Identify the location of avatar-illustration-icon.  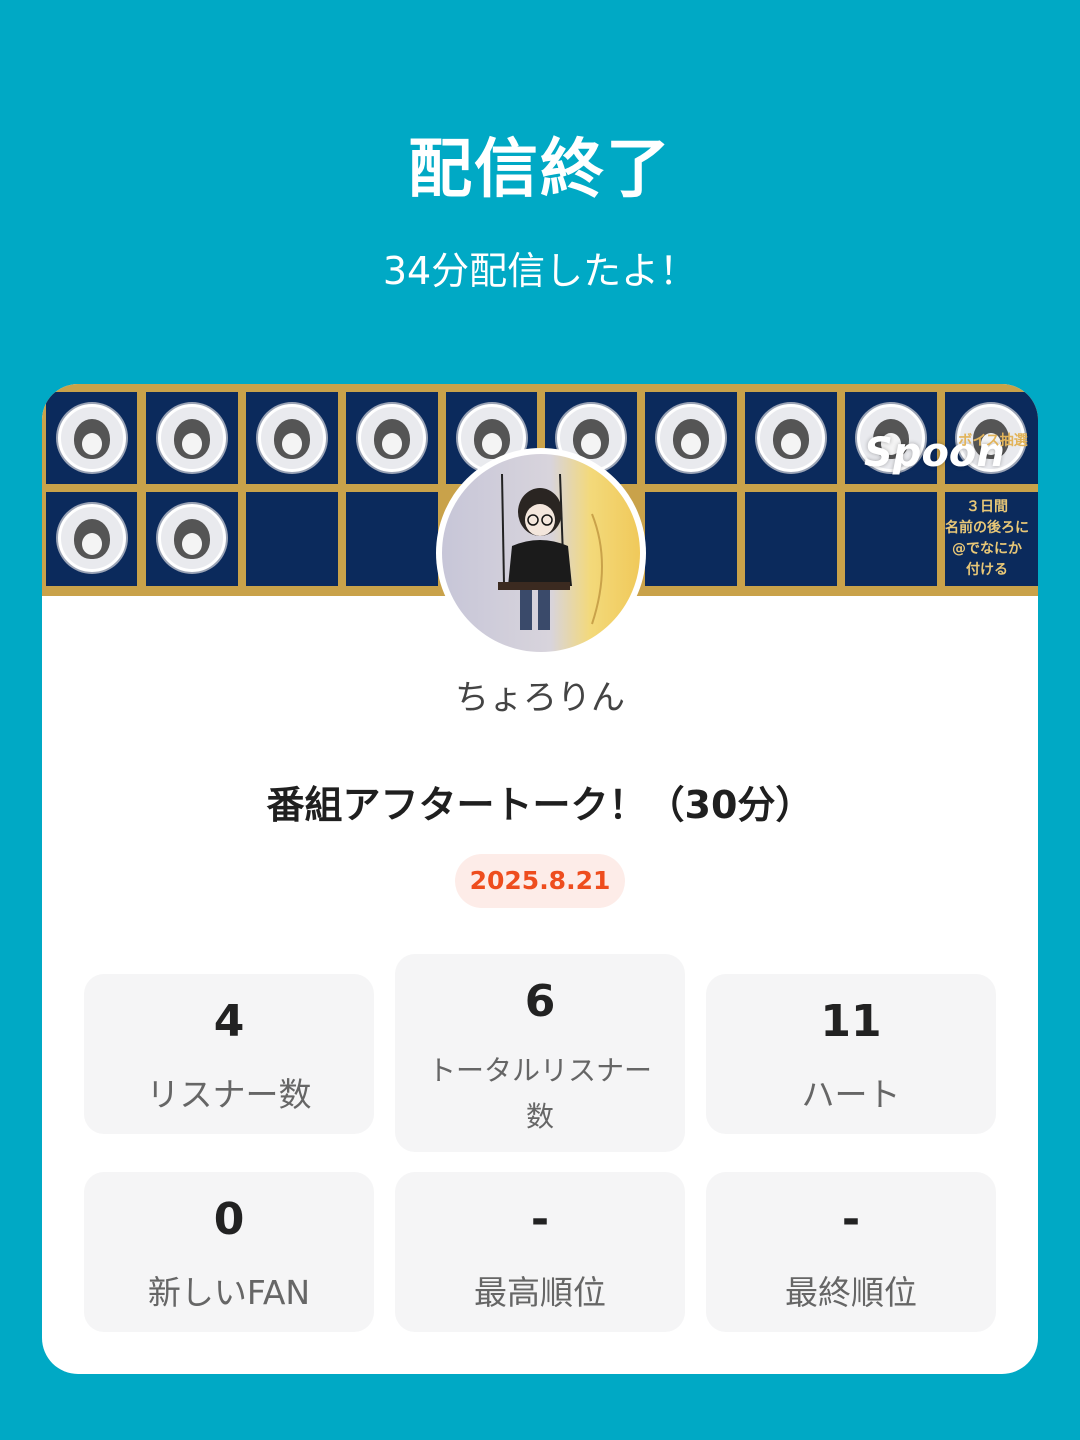
(541, 553).